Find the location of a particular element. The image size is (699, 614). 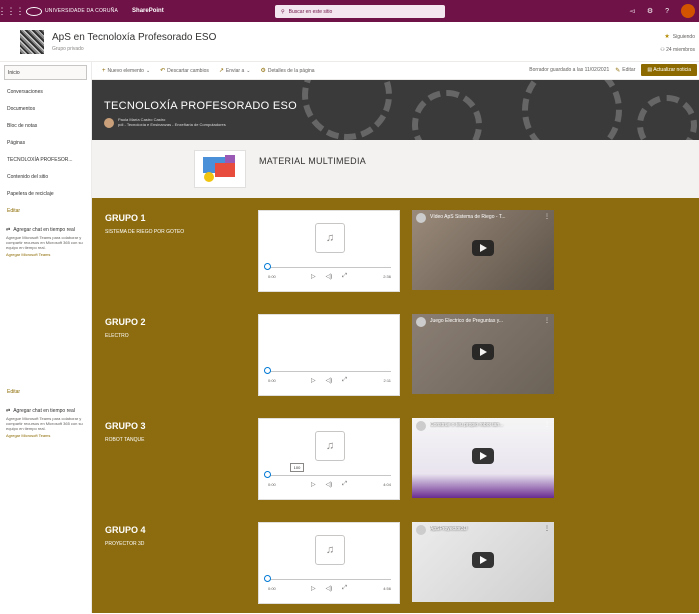

gear-decoration is located at coordinates (572, 110).